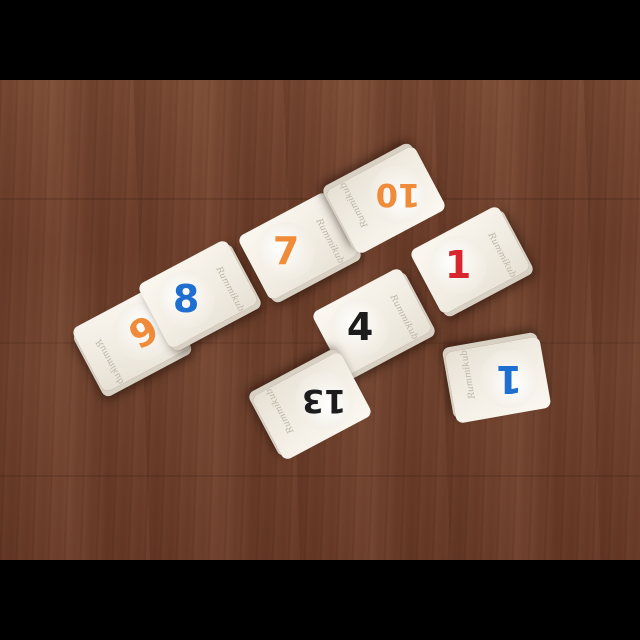 The height and width of the screenshot is (640, 640). I want to click on rummikub-tile-red-1: 1 Rummikub, so click(470, 260).